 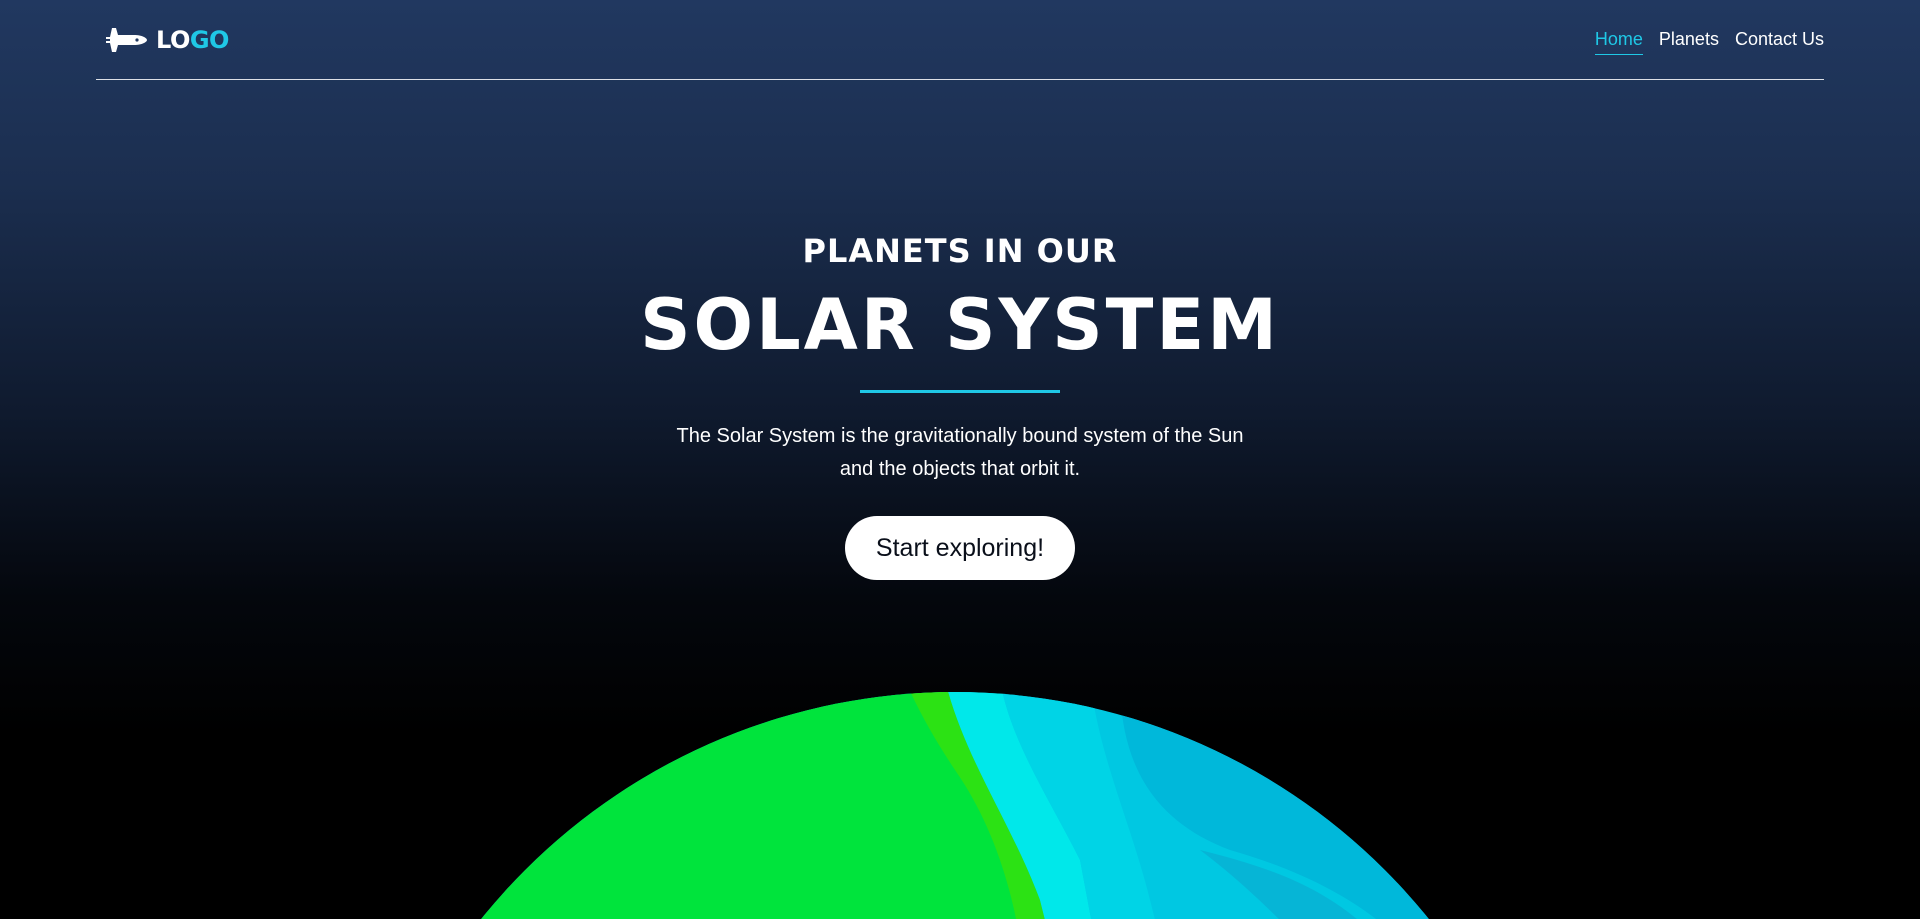 I want to click on nav-menu: Home Planets Contact Us, so click(x=1709, y=40).